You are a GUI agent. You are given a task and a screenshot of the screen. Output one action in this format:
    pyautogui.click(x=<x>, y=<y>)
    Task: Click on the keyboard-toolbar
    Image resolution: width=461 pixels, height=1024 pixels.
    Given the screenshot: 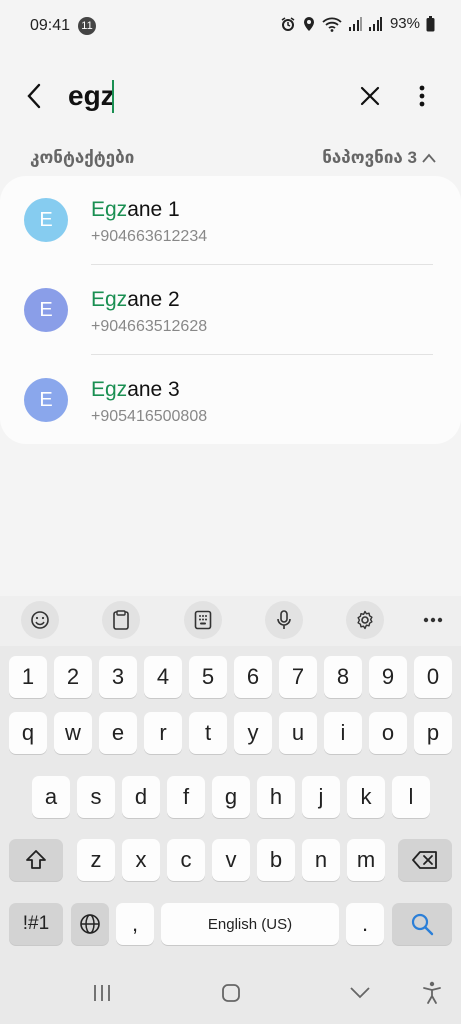 What is the action you would take?
    pyautogui.click(x=230, y=621)
    